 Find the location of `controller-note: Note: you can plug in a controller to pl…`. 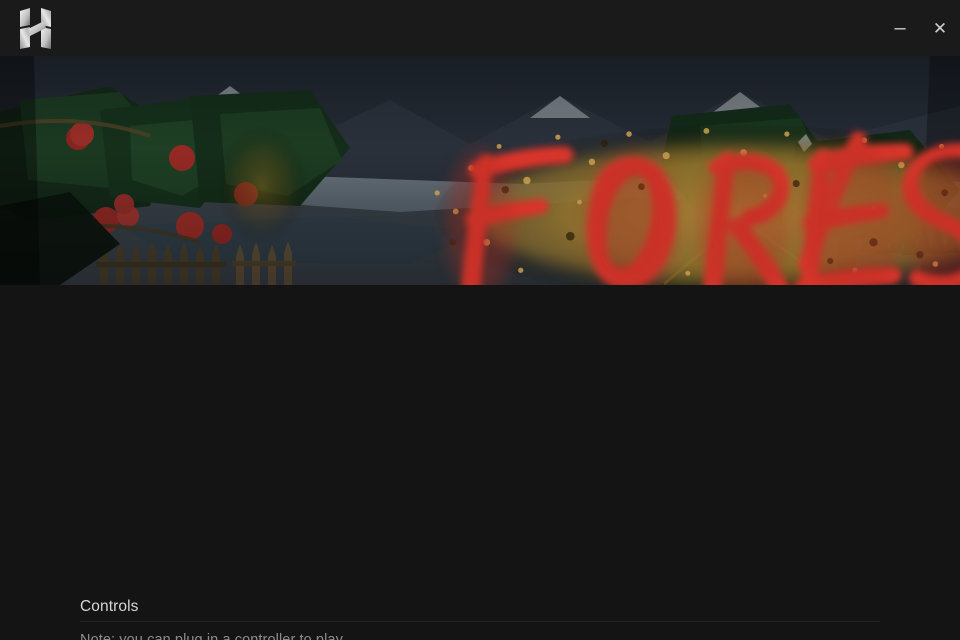

controller-note: Note: you can plug in a controller to pl… is located at coordinates (211, 636).